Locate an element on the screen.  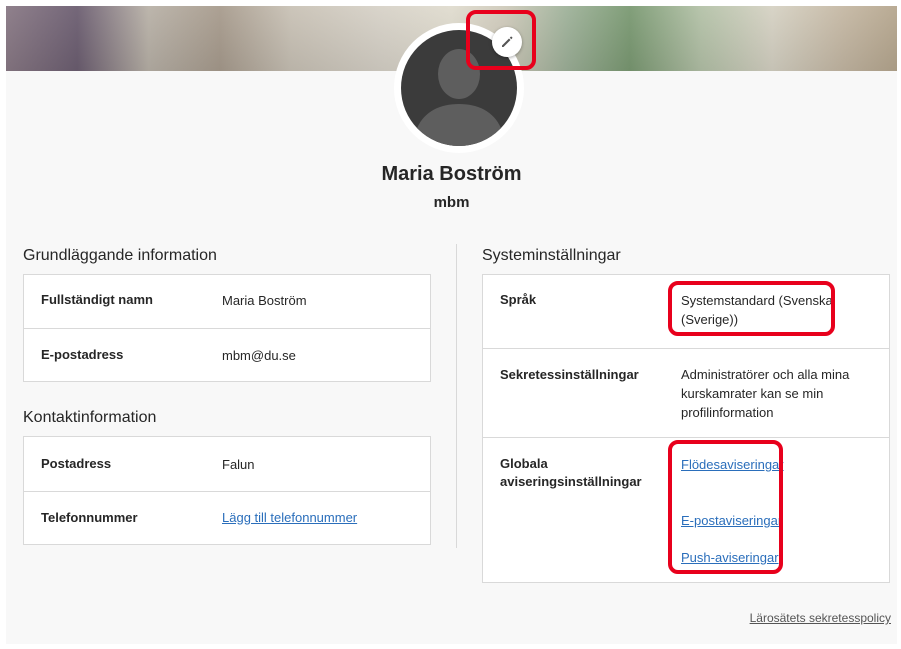
language-label: Språk is located at coordinates (518, 299).